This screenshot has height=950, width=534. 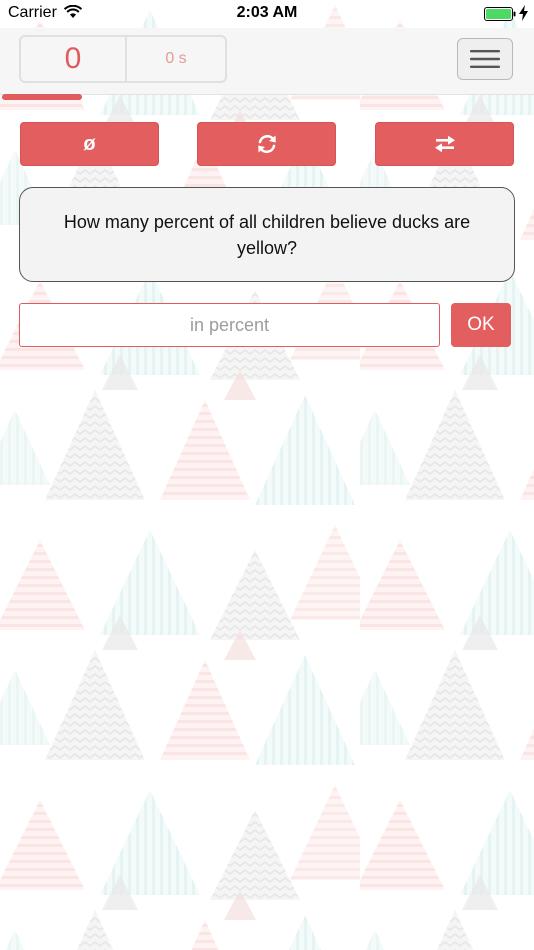 I want to click on progress-fill, so click(x=42, y=97).